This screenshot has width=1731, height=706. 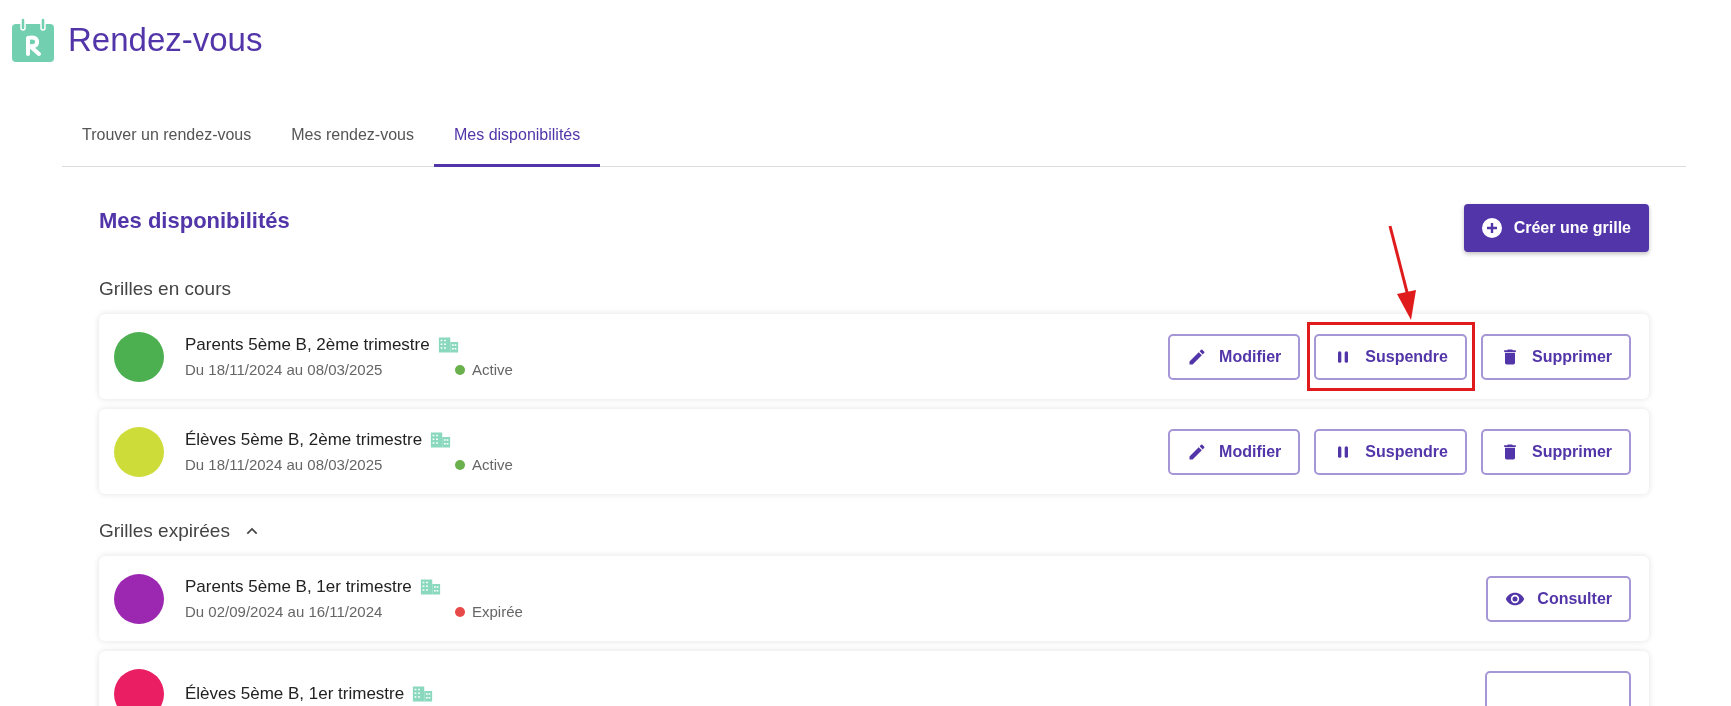 I want to click on grid-name: Élèves 5ème B, 1er trimestre, so click(x=295, y=693).